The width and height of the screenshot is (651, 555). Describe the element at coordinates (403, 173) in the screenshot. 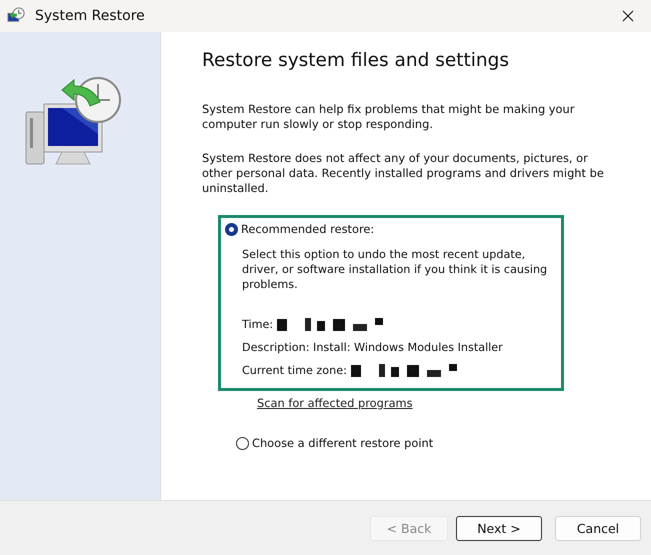

I see `info-paragraph: System Restore does not affect any of your documents, pictures, or other personal data. Recently installed programs and drivers might be uninstalled.` at that location.